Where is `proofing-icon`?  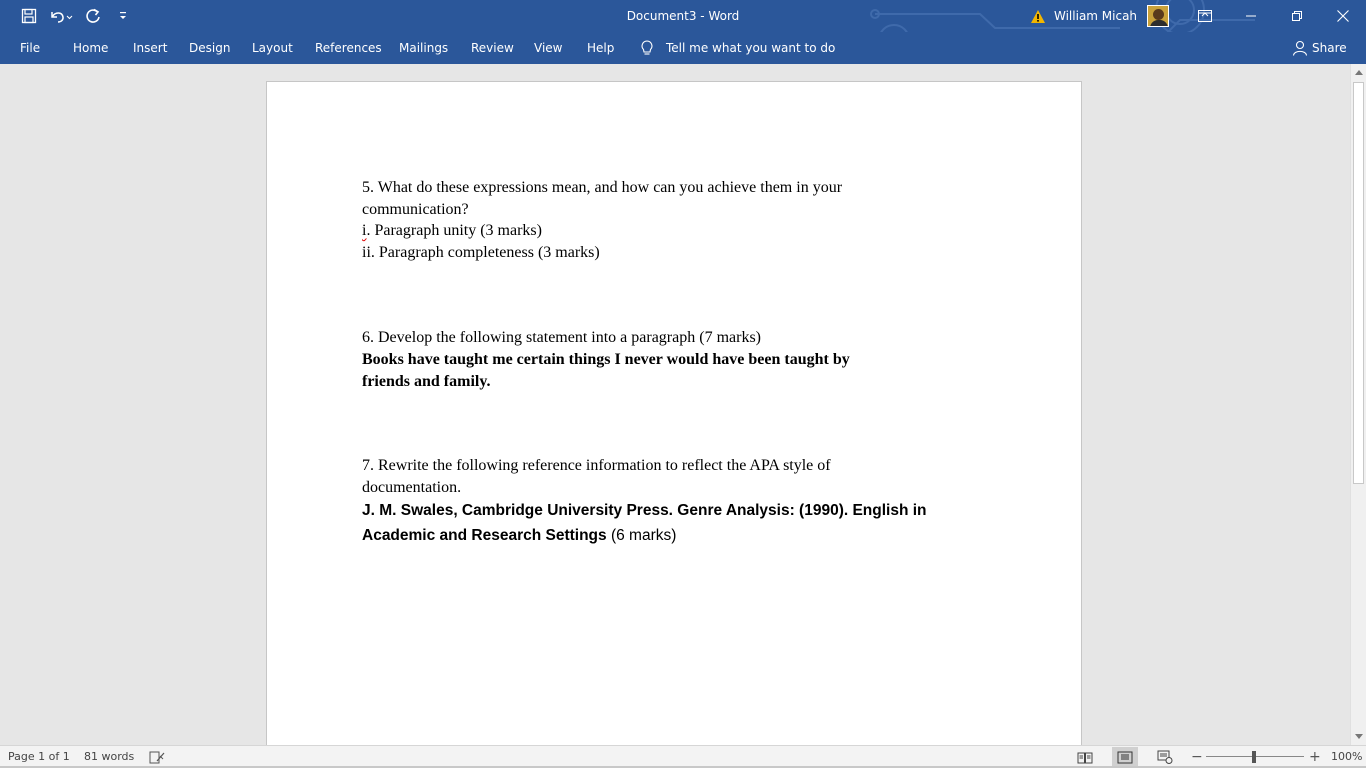 proofing-icon is located at coordinates (157, 757).